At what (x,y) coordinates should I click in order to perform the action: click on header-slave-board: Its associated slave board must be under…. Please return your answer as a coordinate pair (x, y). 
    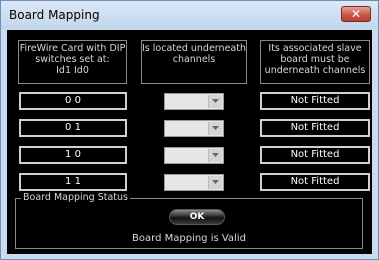
    Looking at the image, I should click on (315, 62).